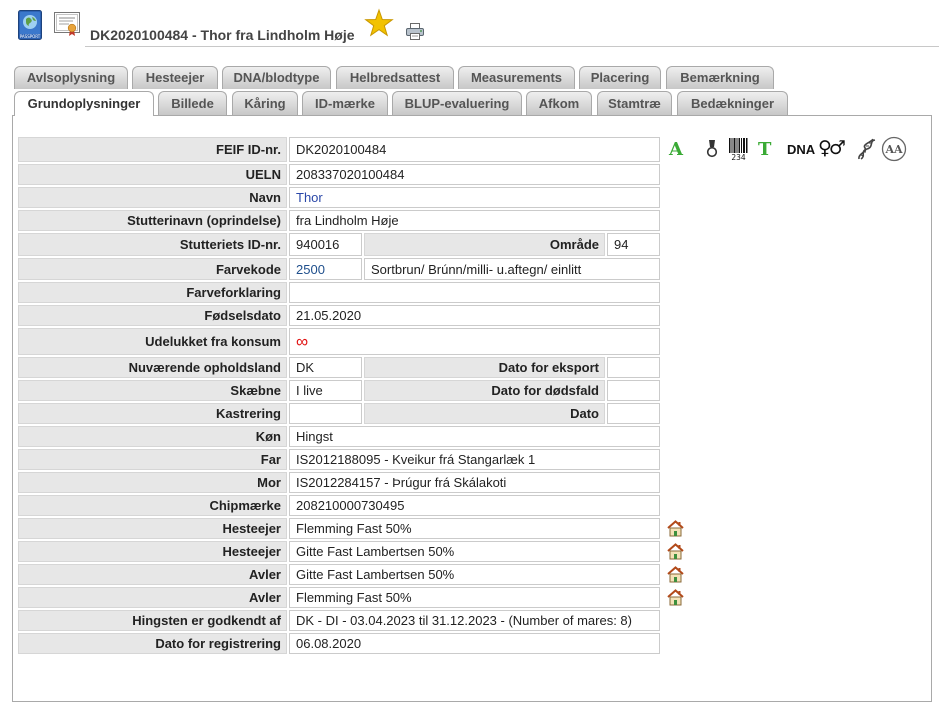  Describe the element at coordinates (339, 315) in the screenshot. I see `row-birth-date: Fødselsdato 21.05.2020` at that location.